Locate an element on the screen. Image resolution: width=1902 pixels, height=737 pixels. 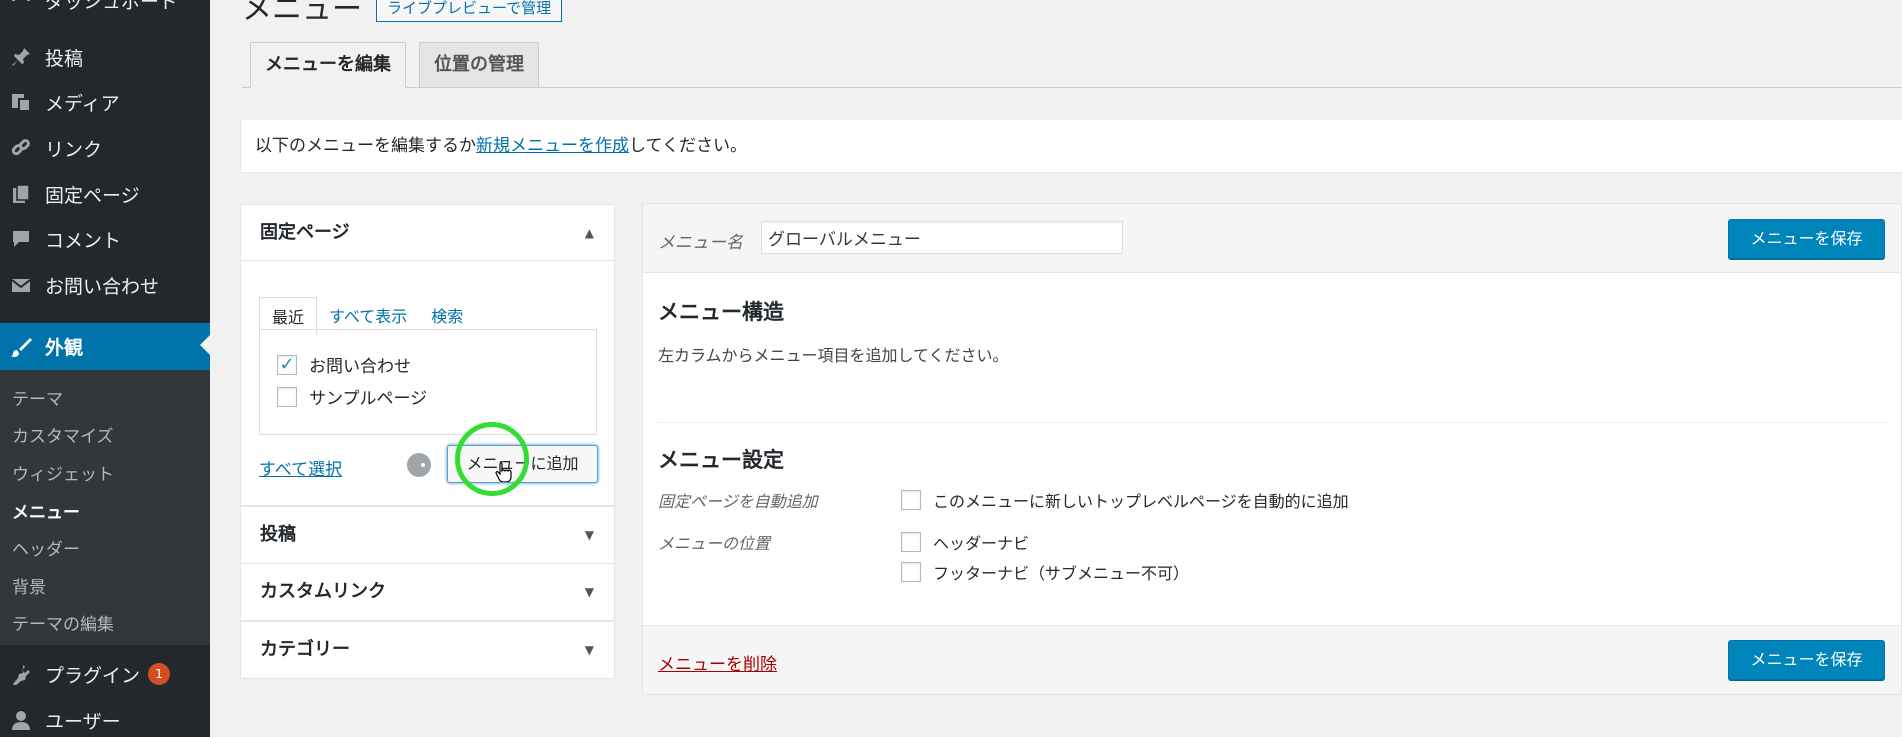
auto-add-option: このメニューに新しいトップレベルページを自動的に追加 is located at coordinates (1125, 500).